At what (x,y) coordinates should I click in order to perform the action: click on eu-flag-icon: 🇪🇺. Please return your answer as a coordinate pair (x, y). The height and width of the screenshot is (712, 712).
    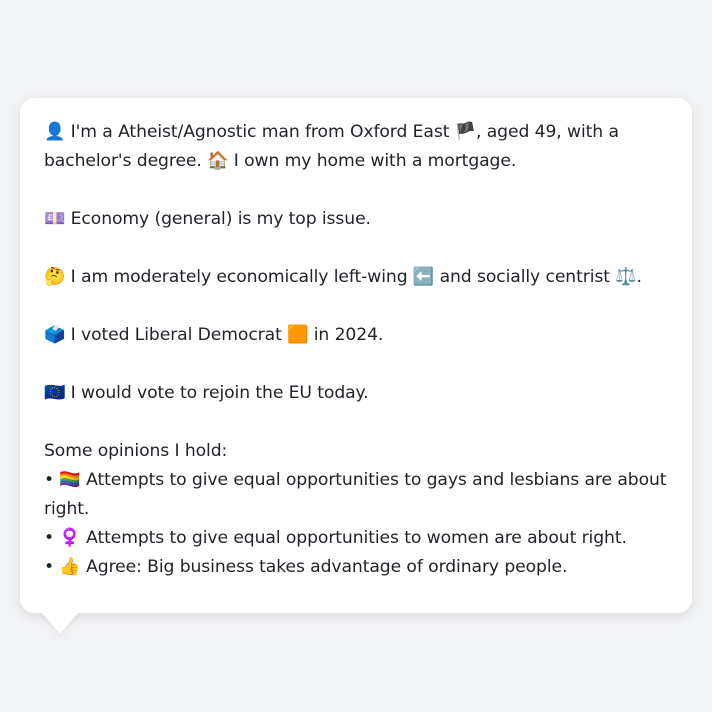
    Looking at the image, I should click on (55, 393).